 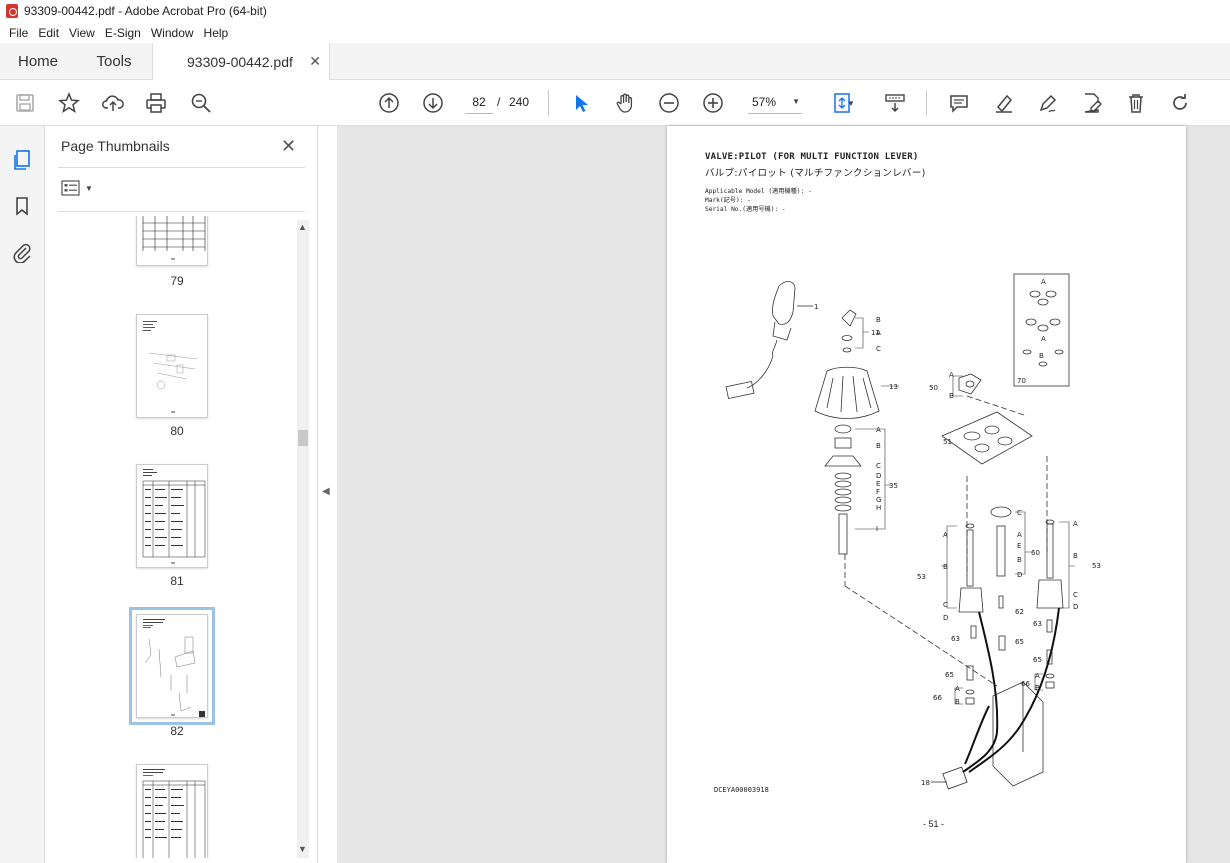 What do you see at coordinates (177, 431) in the screenshot?
I see `thumbnail-label: 80` at bounding box center [177, 431].